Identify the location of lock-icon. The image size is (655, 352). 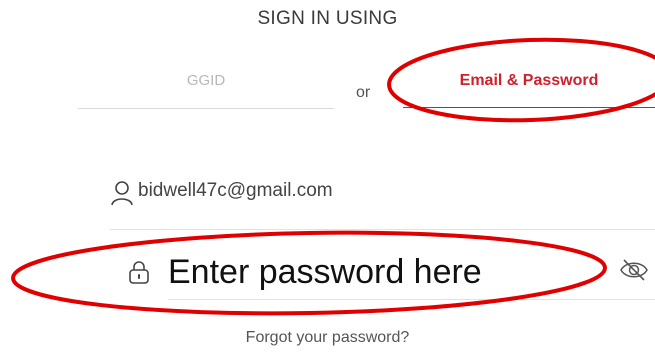
(139, 272).